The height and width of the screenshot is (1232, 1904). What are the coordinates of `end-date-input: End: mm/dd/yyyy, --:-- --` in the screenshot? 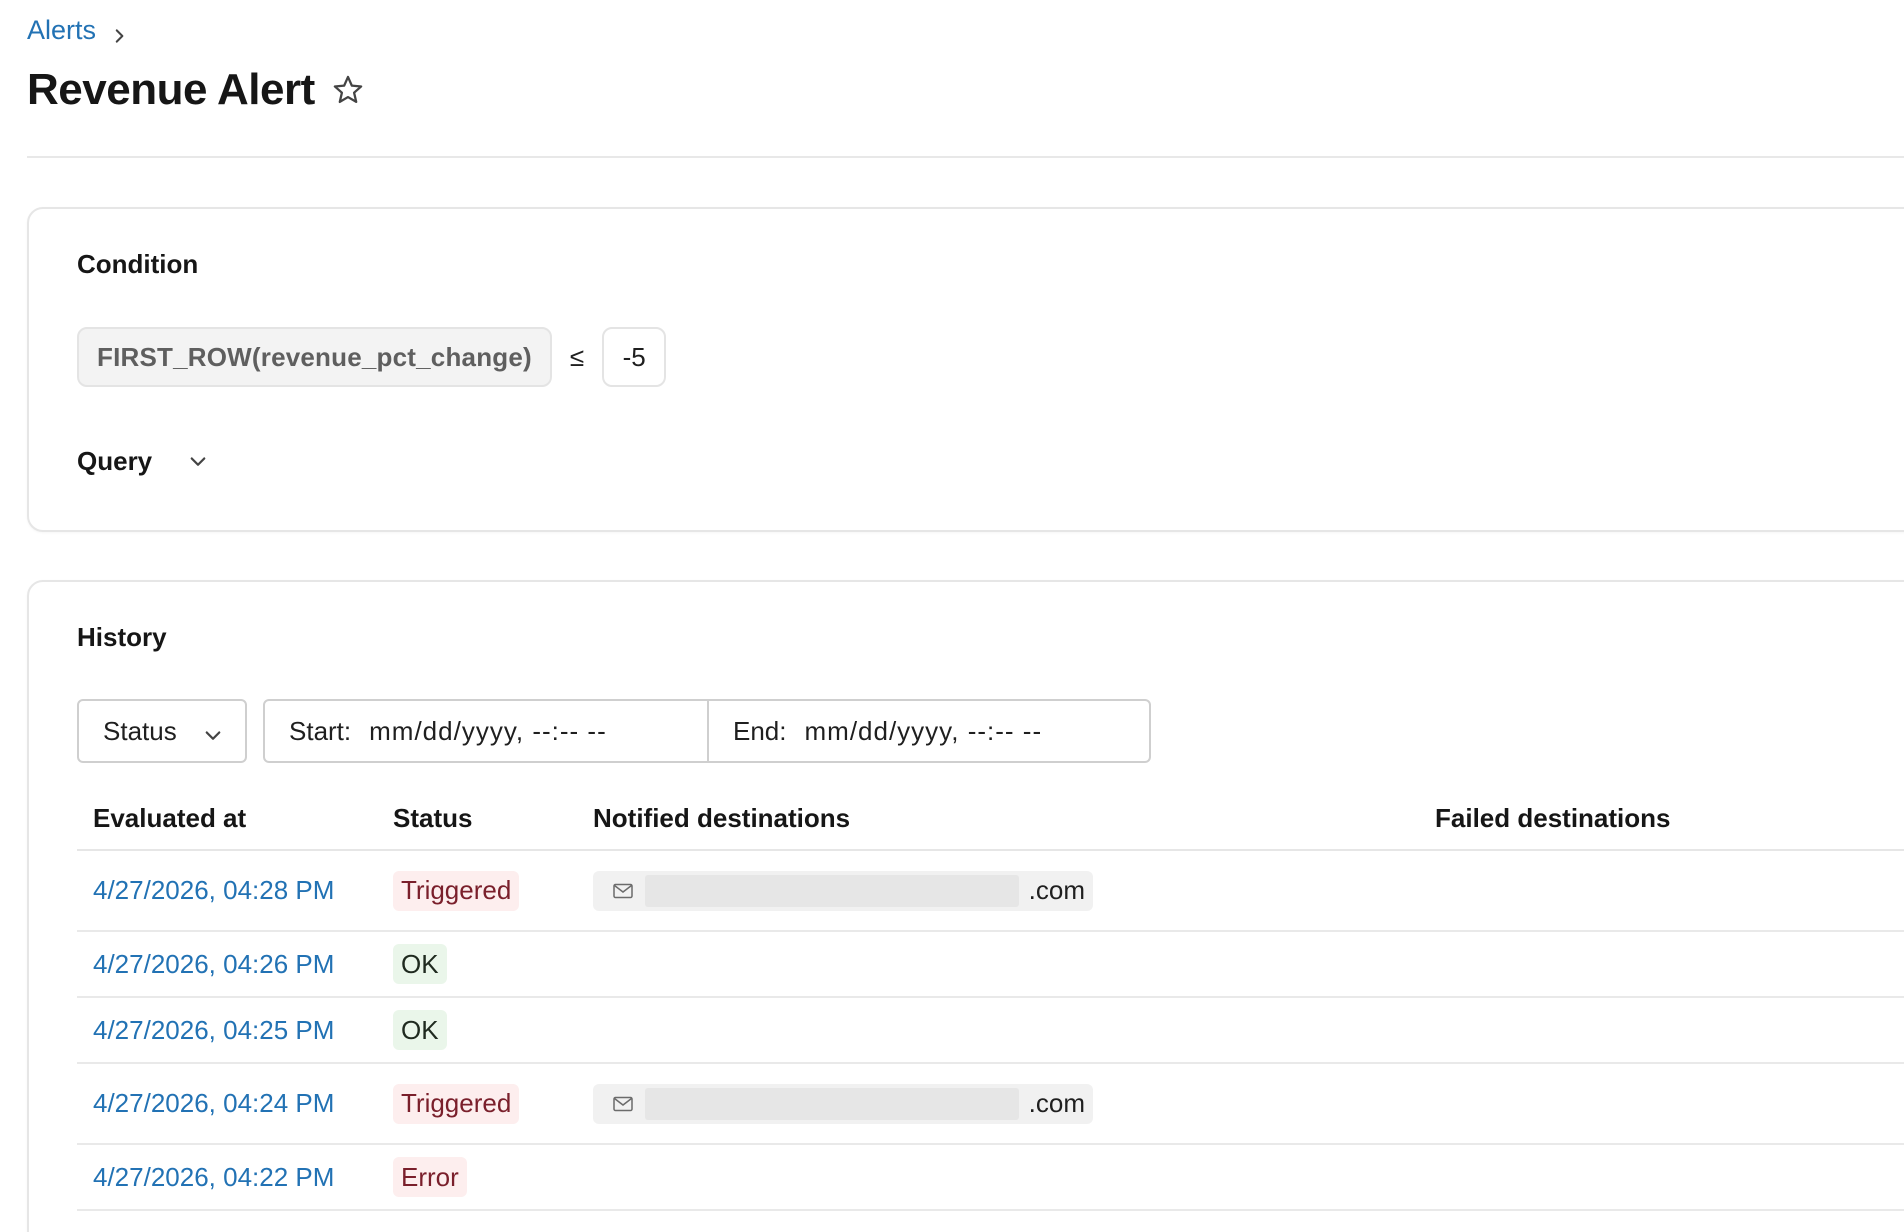 It's located at (928, 731).